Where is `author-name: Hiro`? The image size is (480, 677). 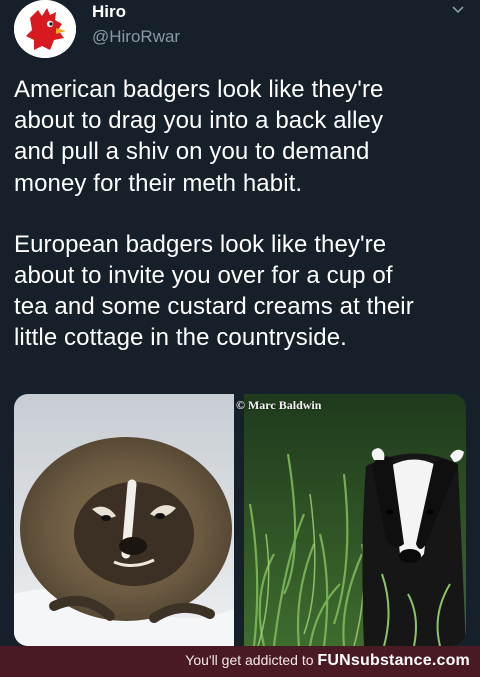 author-name: Hiro is located at coordinates (109, 12).